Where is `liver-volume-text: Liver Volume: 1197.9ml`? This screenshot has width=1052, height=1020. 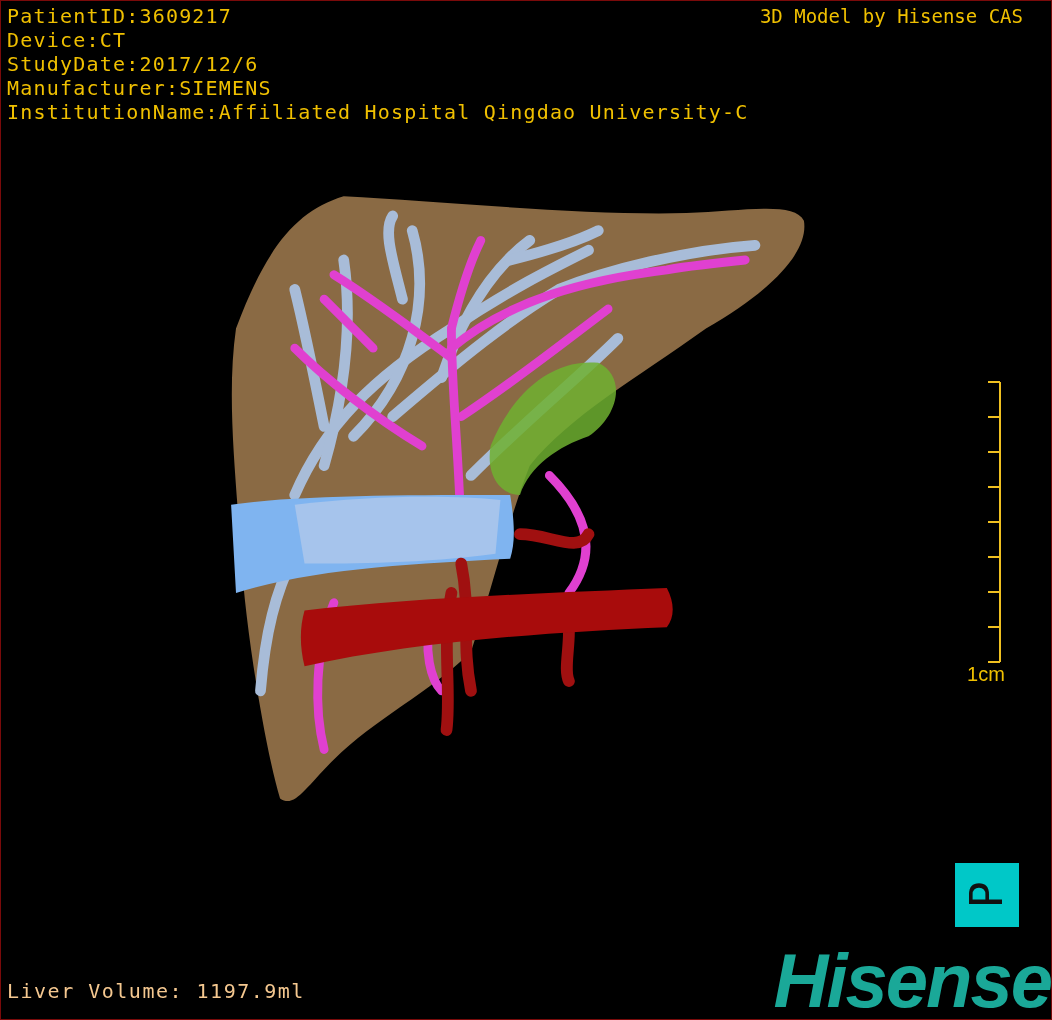
liver-volume-text: Liver Volume: 1197.9ml is located at coordinates (156, 991).